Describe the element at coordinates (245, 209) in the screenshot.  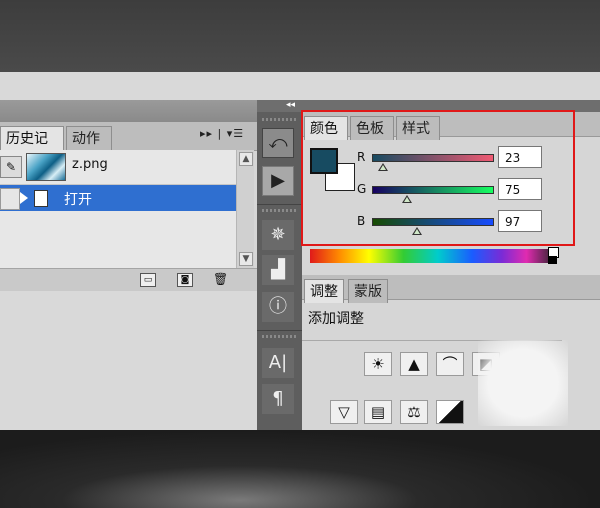
I see `history-scrollbar: ▲ ▼` at that location.